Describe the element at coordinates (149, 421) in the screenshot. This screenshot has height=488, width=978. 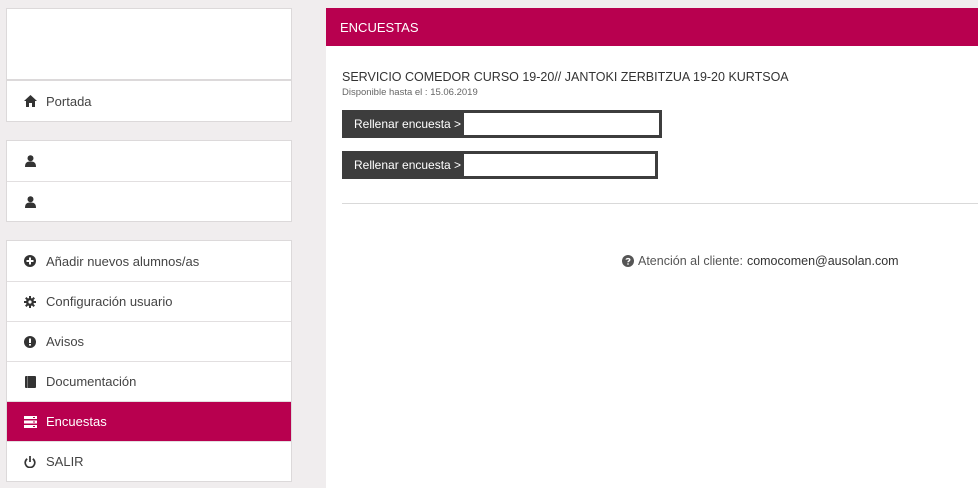
I see `sidebar-item-surveys: Encuestas` at that location.